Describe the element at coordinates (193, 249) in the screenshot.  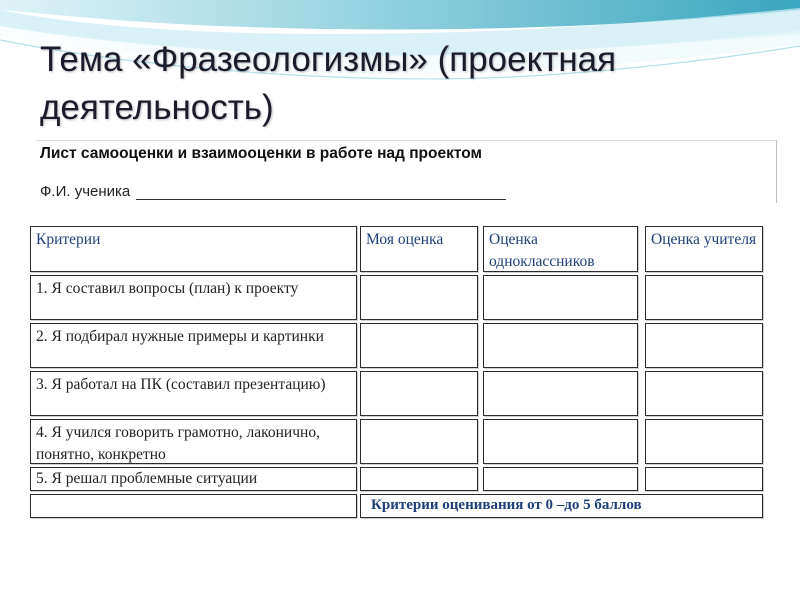
I see `table-header-cell: Критерии` at that location.